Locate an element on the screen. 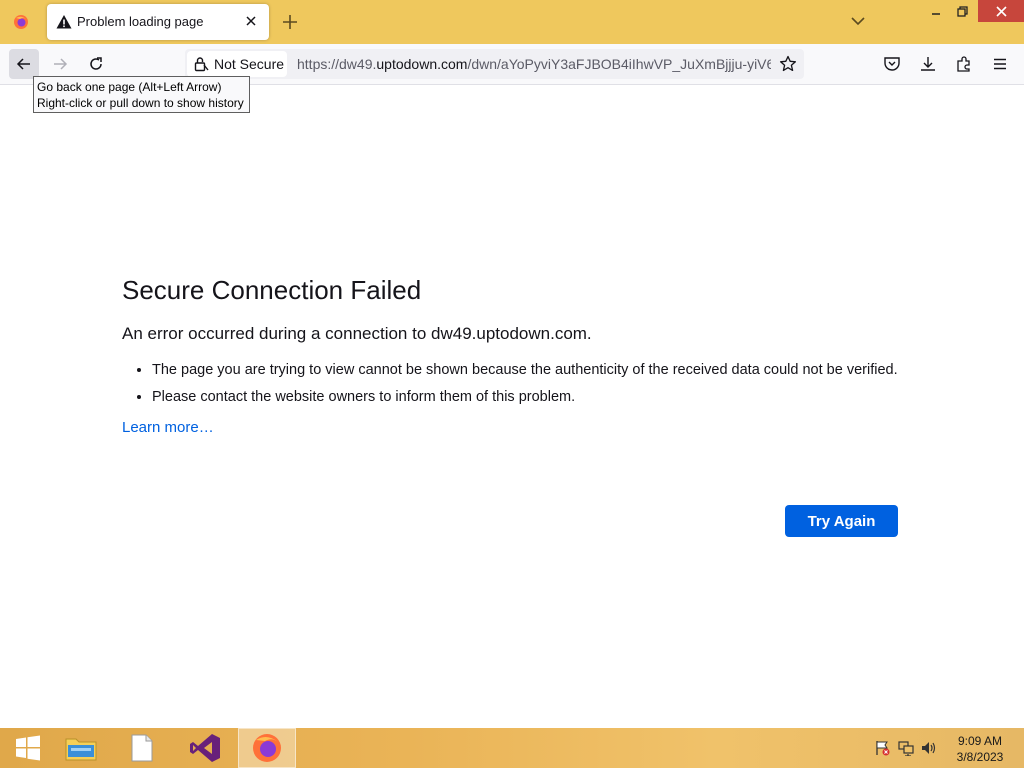 The image size is (1024, 768). new-tab-icon is located at coordinates (290, 22).